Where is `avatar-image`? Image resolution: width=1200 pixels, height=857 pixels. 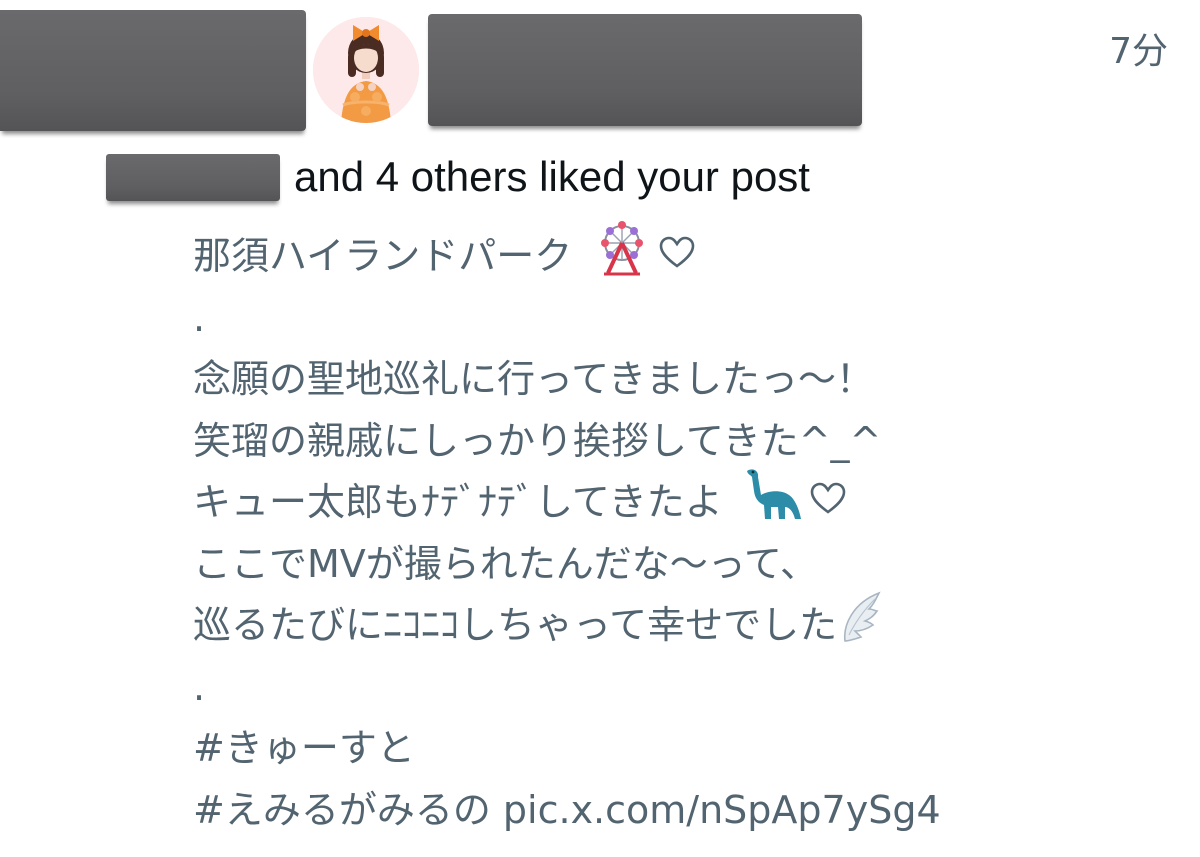
avatar-image is located at coordinates (366, 70).